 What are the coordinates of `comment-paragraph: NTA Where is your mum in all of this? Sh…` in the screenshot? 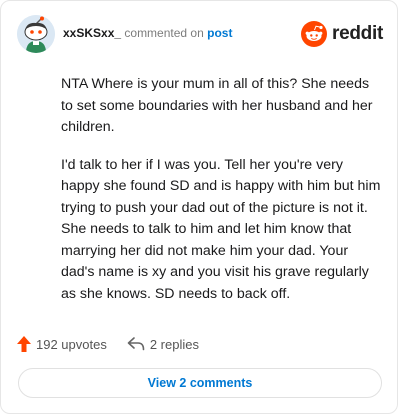 It's located at (217, 105).